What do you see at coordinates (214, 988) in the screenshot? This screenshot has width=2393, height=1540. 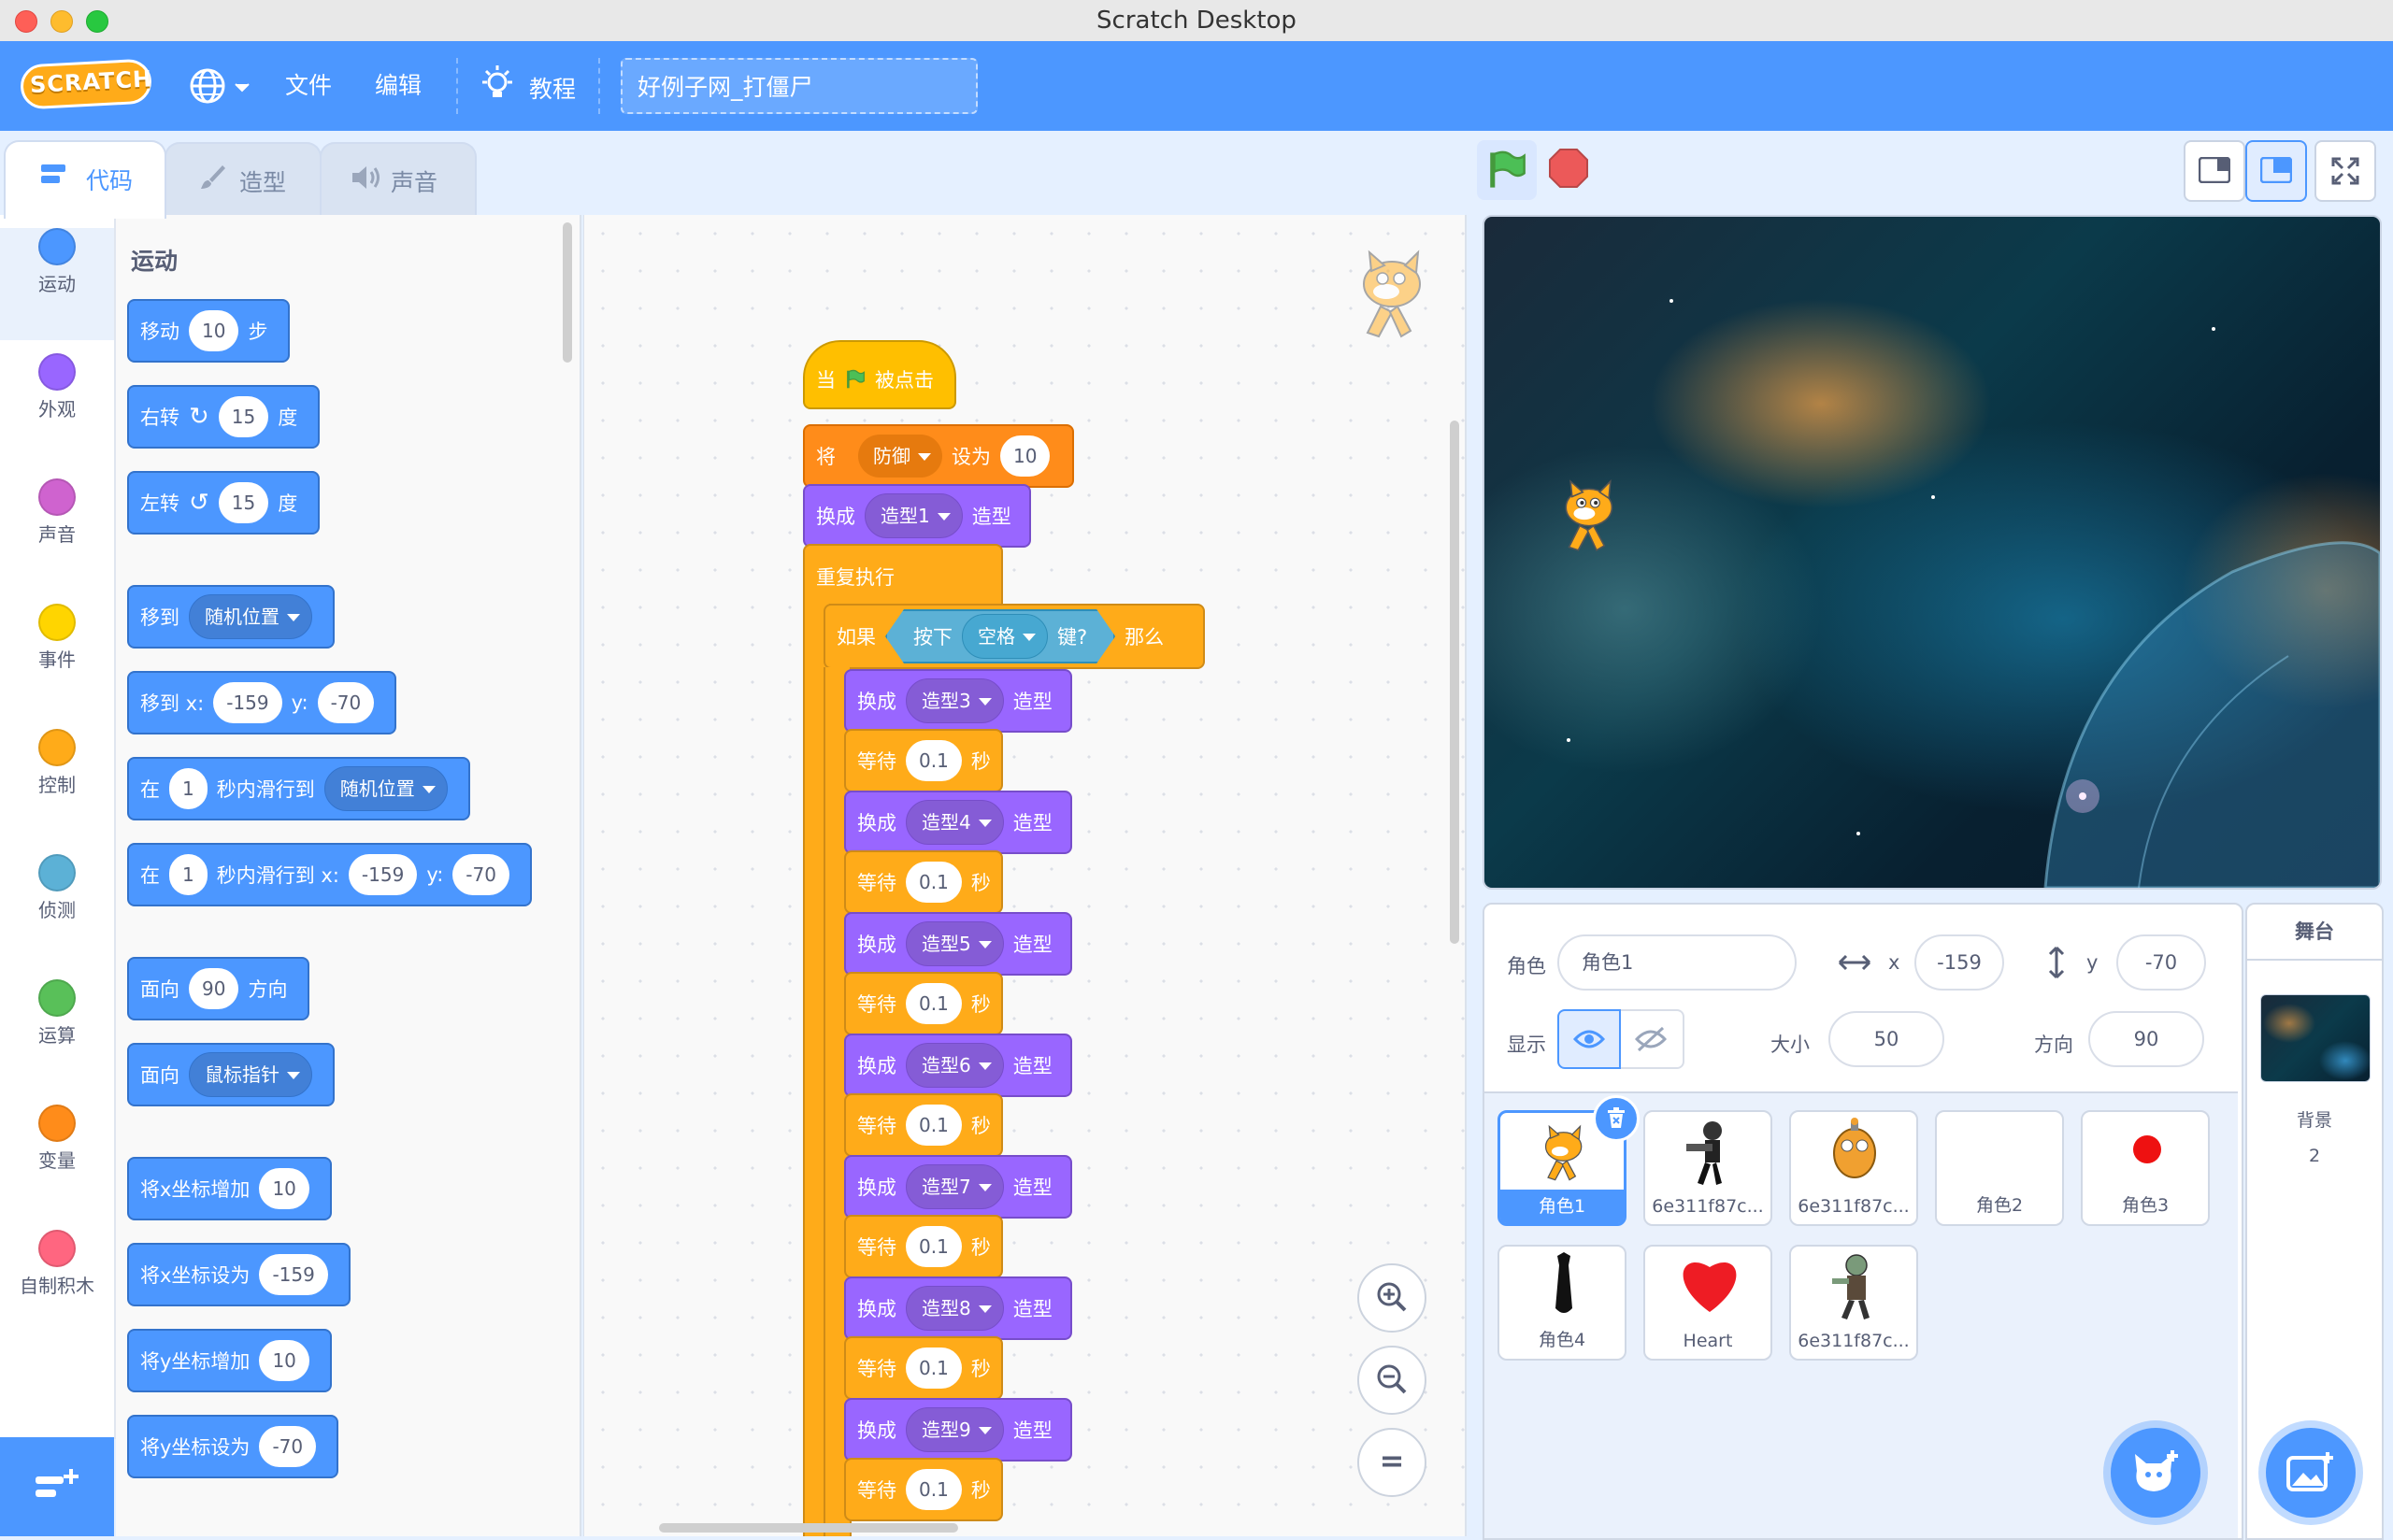 I see `block-number-input: 90` at bounding box center [214, 988].